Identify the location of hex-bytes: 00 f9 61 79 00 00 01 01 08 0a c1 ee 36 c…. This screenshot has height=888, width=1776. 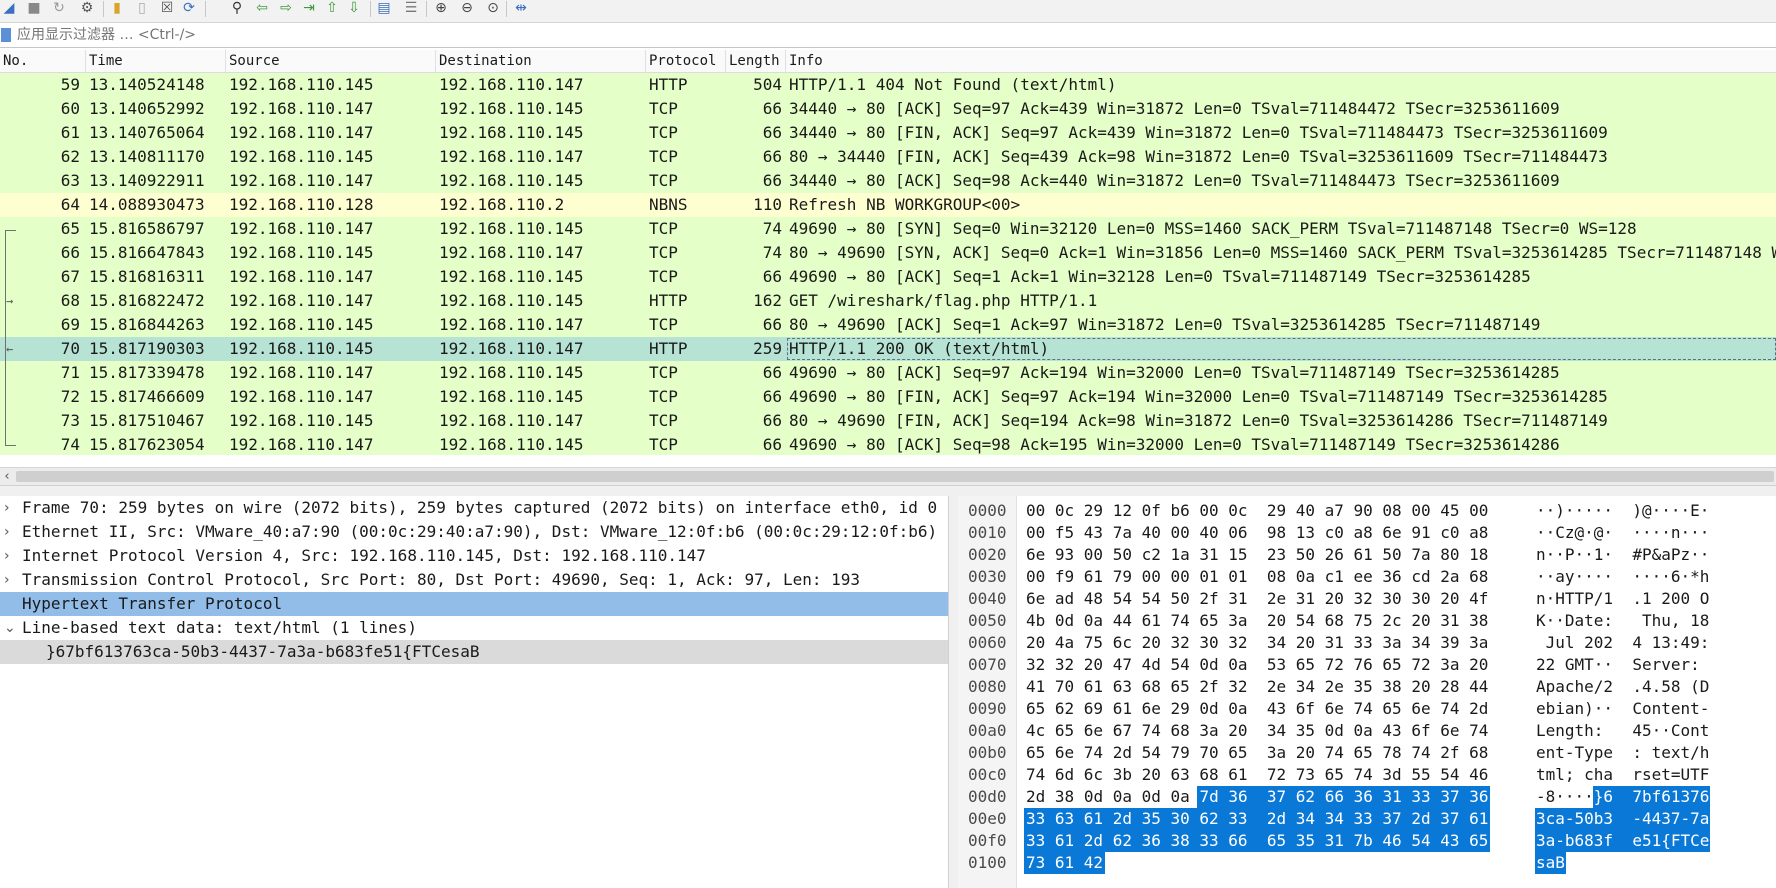
(1257, 577).